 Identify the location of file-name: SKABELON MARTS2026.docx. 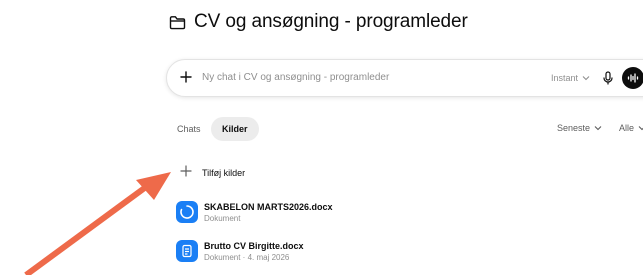
(268, 206).